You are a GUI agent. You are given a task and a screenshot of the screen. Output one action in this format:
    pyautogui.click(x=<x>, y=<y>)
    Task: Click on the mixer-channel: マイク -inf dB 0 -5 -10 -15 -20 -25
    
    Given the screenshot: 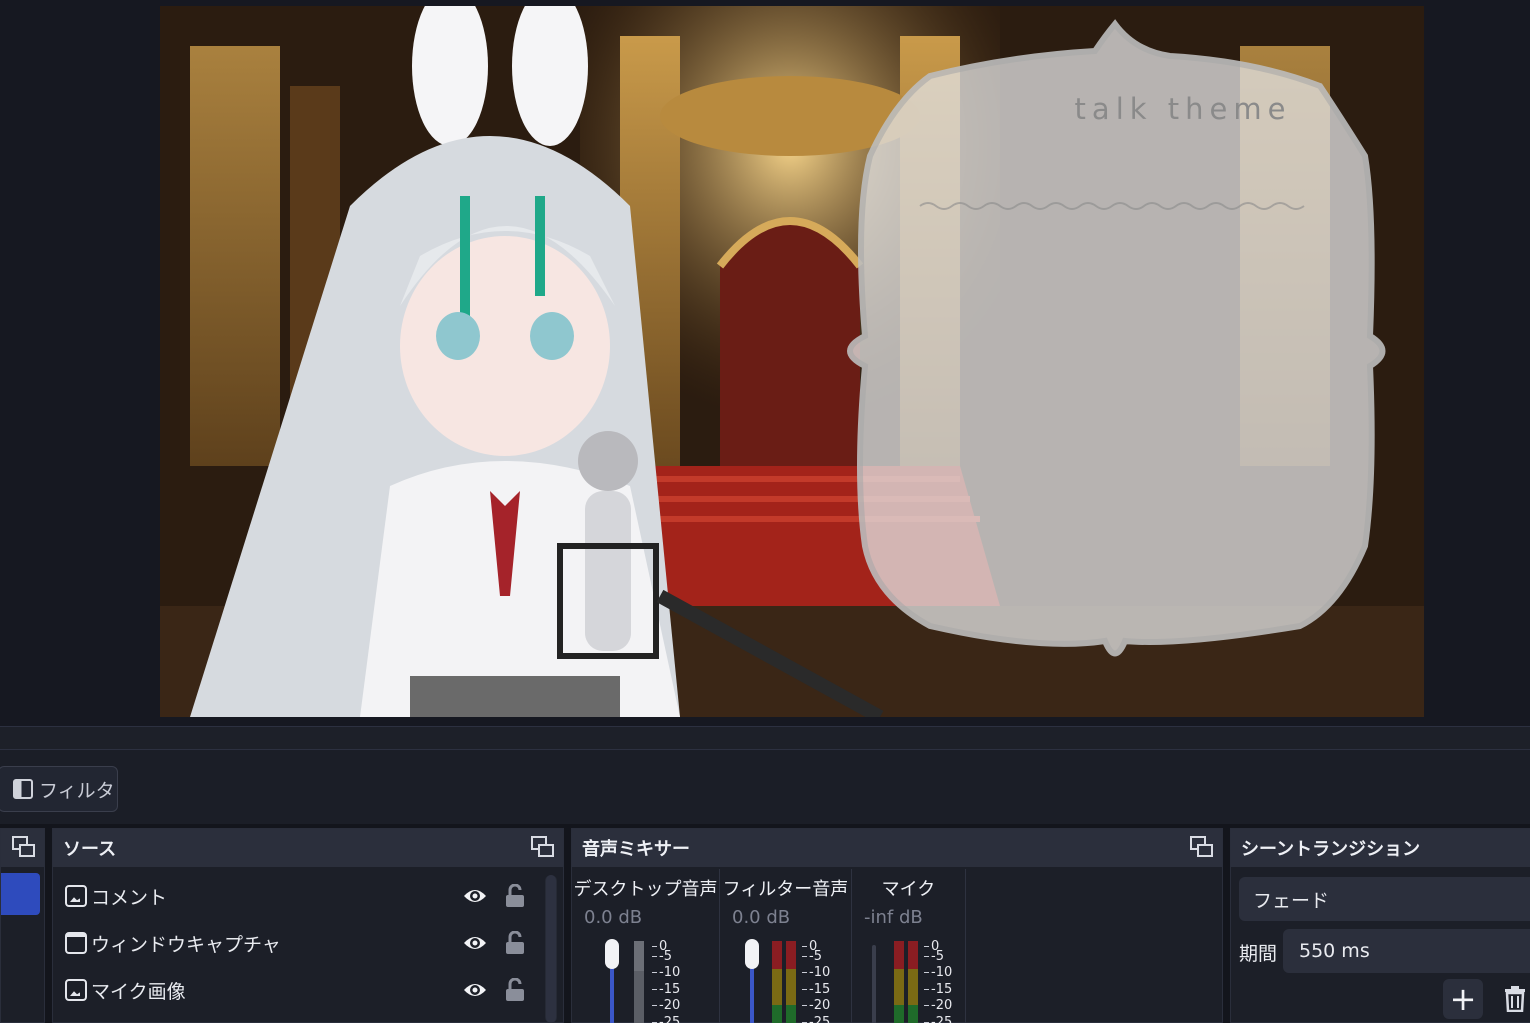 What is the action you would take?
    pyautogui.click(x=909, y=946)
    